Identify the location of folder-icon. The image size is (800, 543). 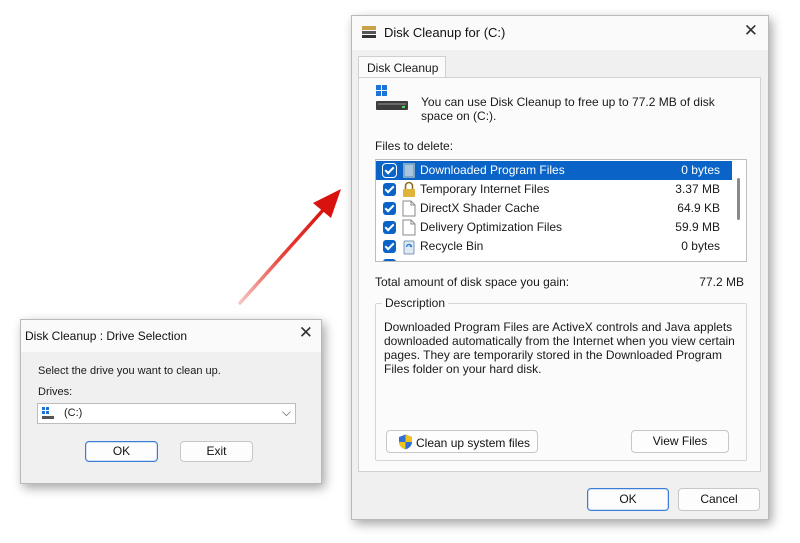
(409, 170).